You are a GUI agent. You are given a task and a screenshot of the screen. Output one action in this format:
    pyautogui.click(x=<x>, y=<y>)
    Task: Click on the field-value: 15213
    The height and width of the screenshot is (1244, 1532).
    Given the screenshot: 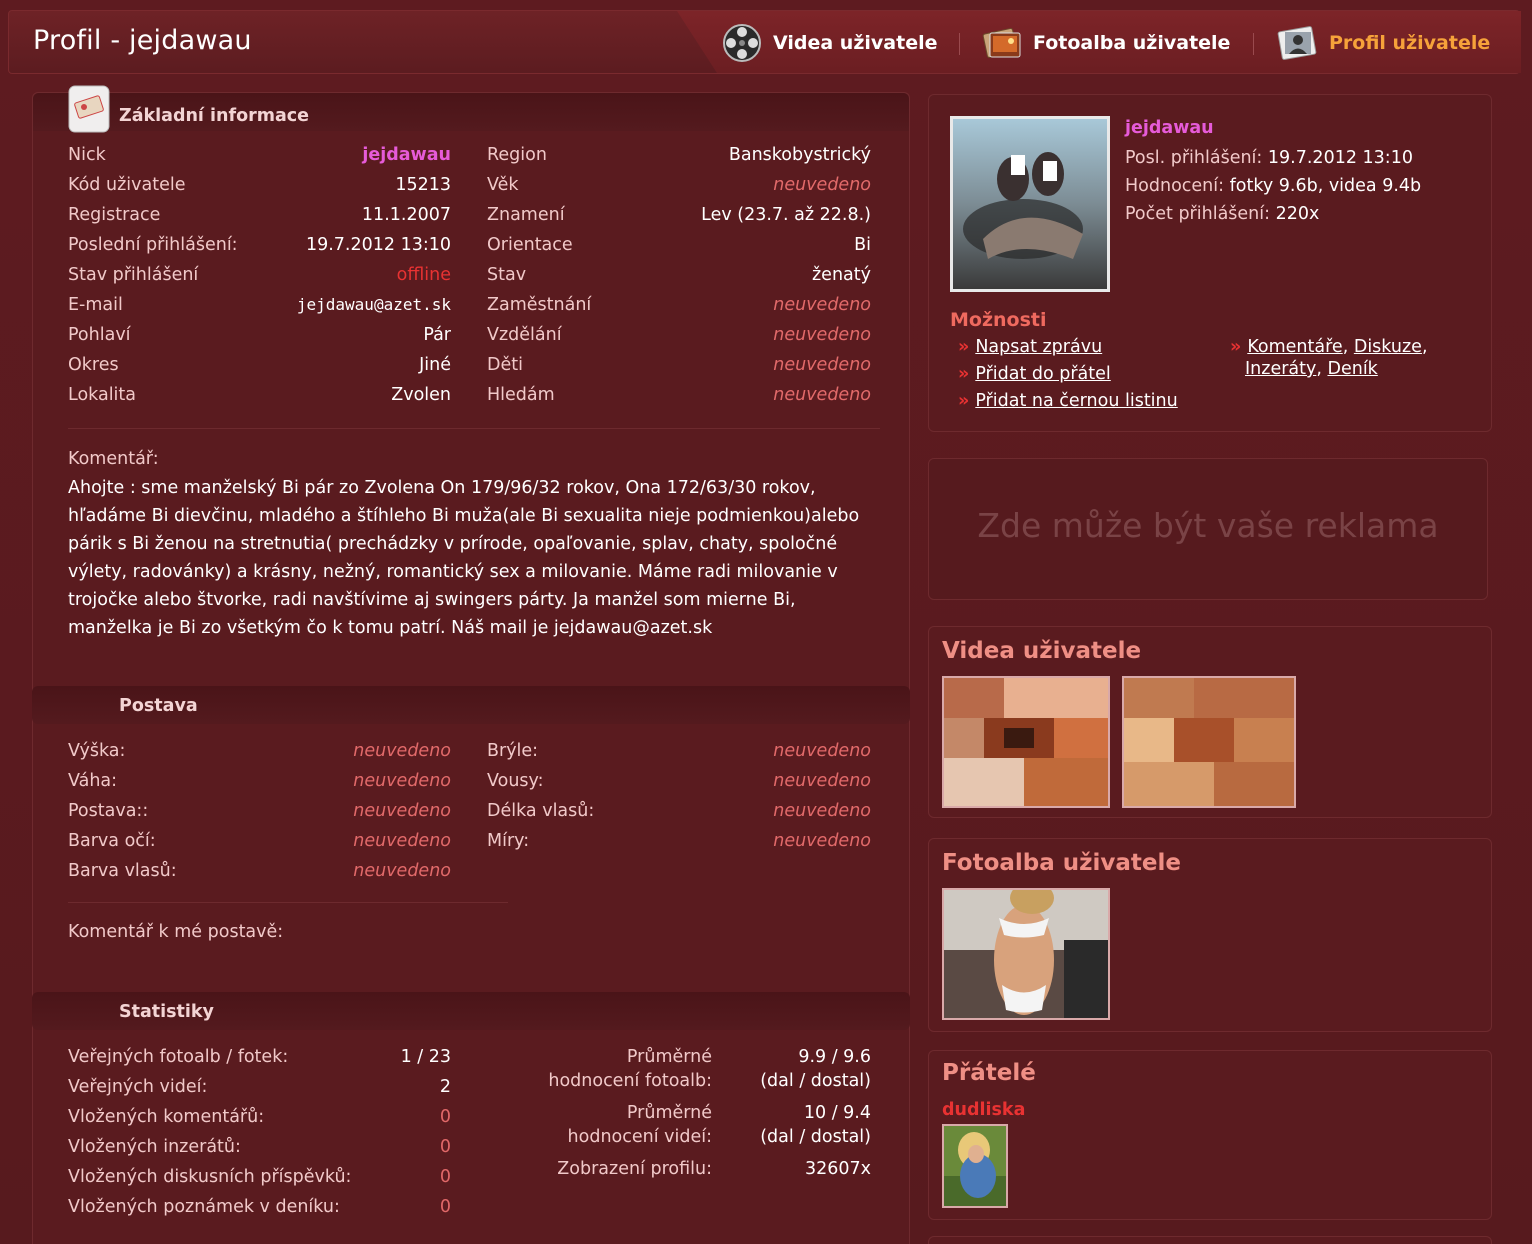 What is the action you would take?
    pyautogui.click(x=423, y=185)
    